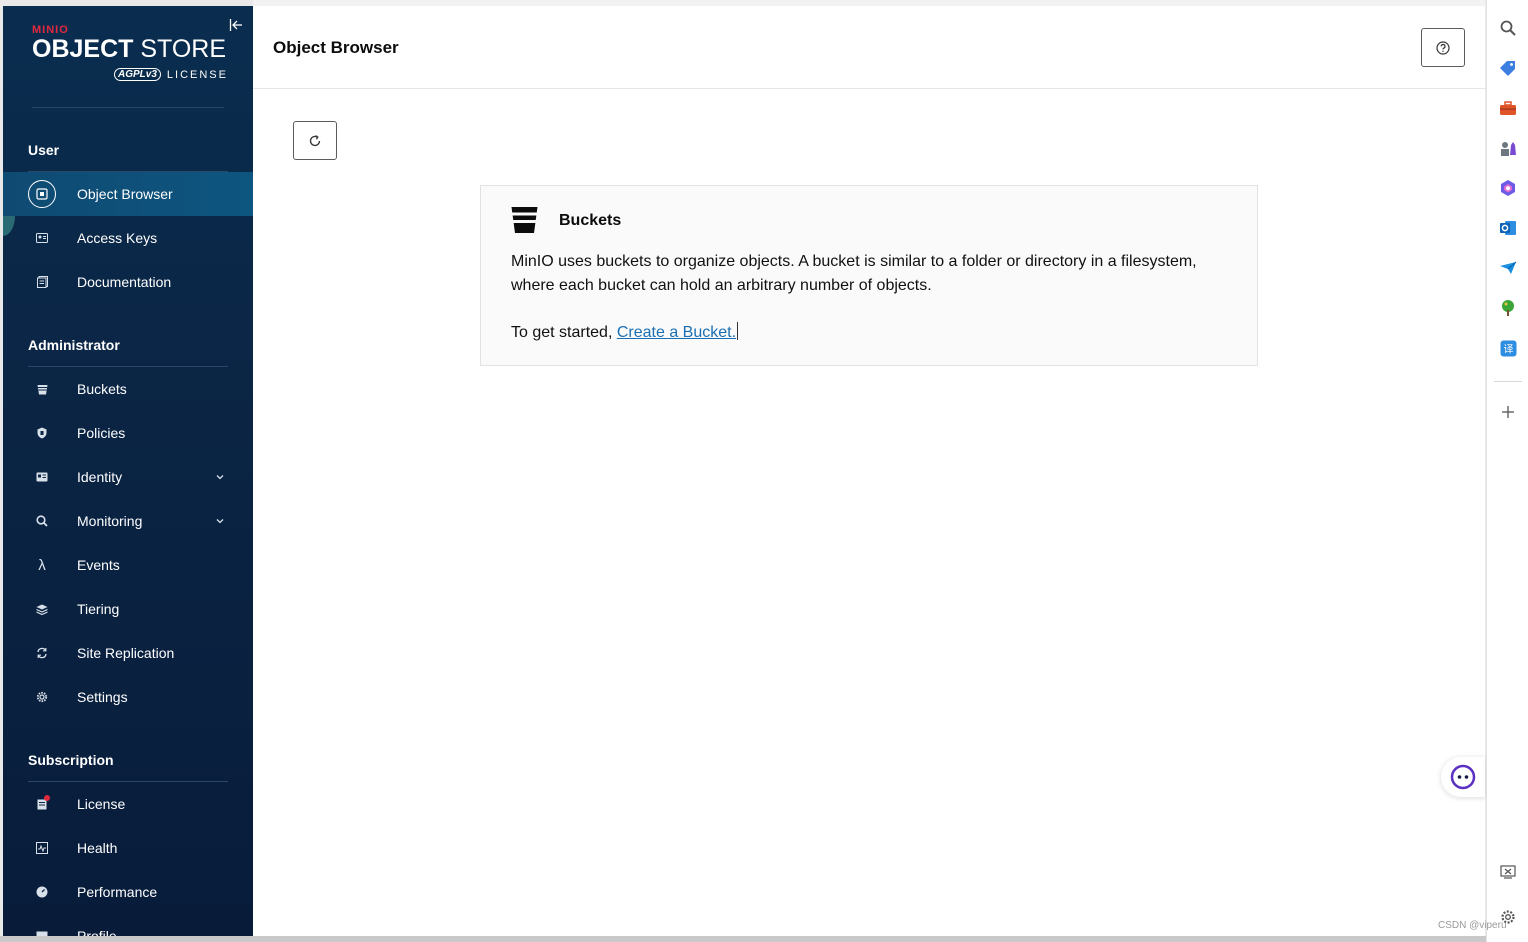 Image resolution: width=1528 pixels, height=942 pixels. What do you see at coordinates (1508, 381) in the screenshot?
I see `side-panel-divider` at bounding box center [1508, 381].